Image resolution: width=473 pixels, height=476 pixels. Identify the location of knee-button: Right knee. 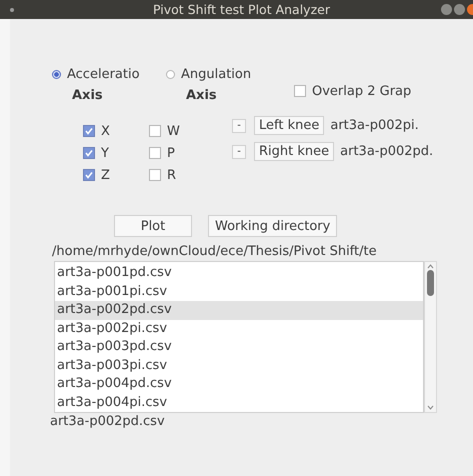
(294, 151).